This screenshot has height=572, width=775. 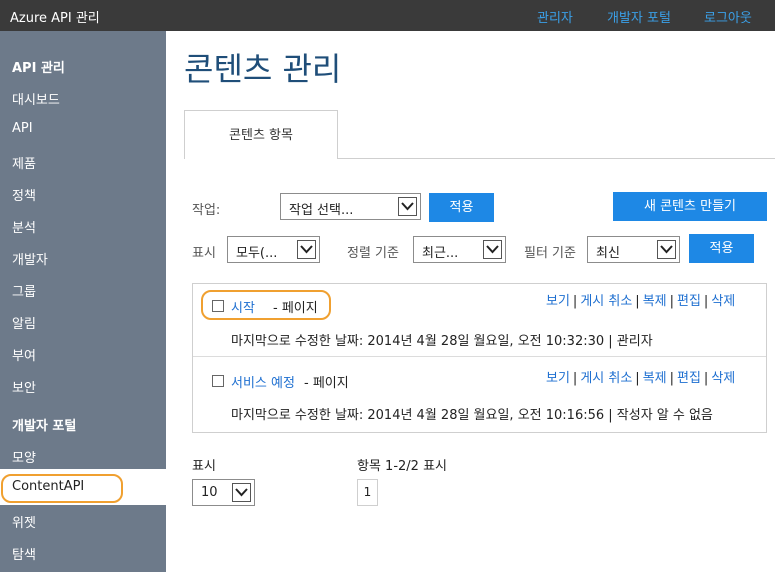 What do you see at coordinates (690, 206) in the screenshot?
I see `new-content-button: 새 콘텐츠 만들기` at bounding box center [690, 206].